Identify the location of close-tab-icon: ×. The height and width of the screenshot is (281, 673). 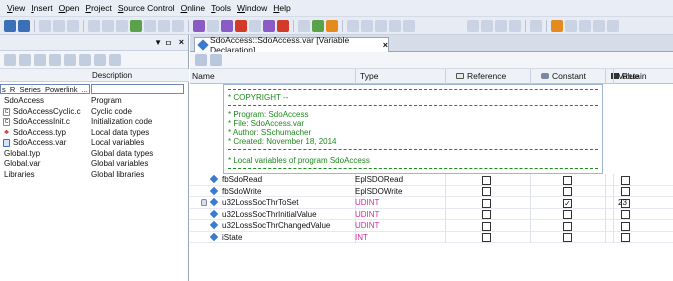
(385, 45).